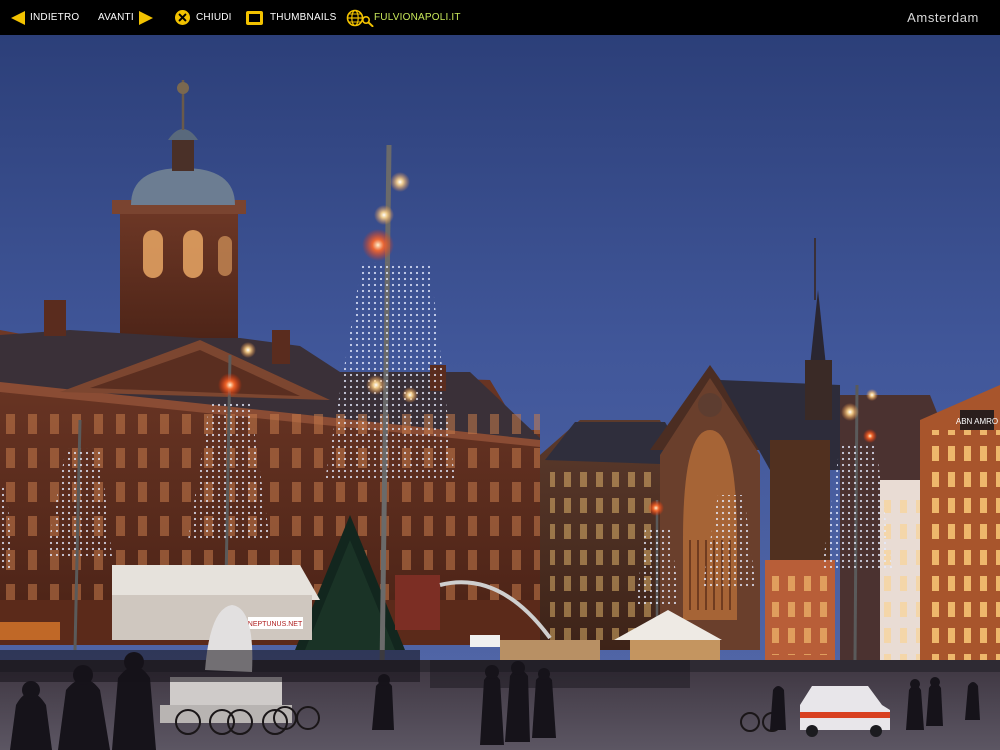  Describe the element at coordinates (254, 17) in the screenshot. I see `thumbnails-icon` at that location.